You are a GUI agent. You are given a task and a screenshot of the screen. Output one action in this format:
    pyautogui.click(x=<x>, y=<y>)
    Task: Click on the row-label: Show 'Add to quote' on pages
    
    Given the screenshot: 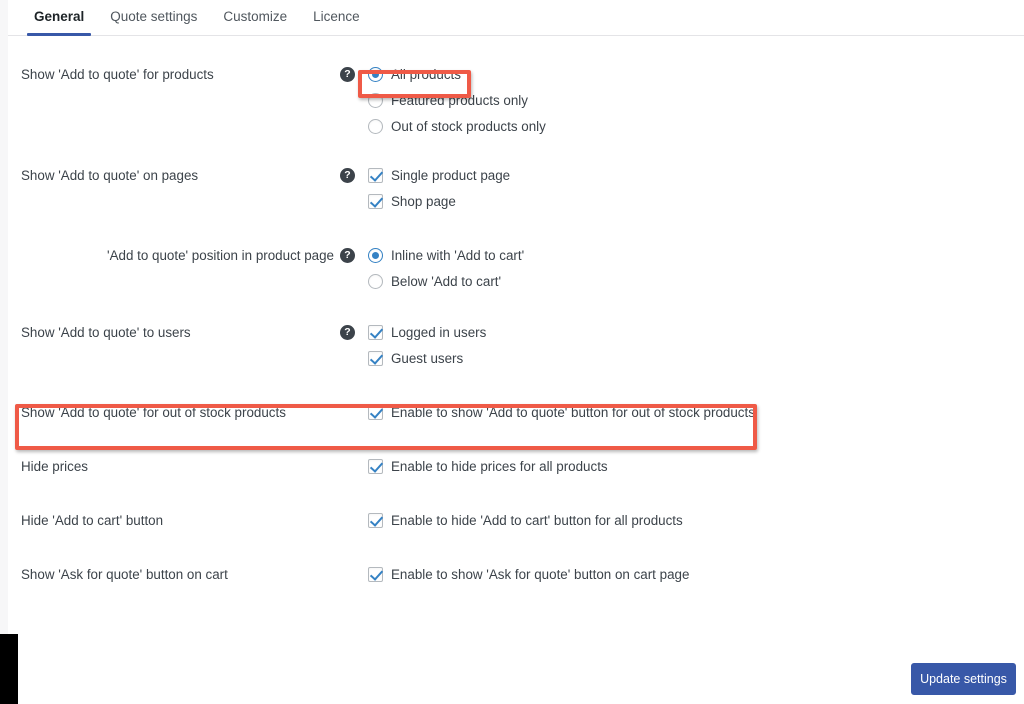 What is the action you would take?
    pyautogui.click(x=110, y=175)
    